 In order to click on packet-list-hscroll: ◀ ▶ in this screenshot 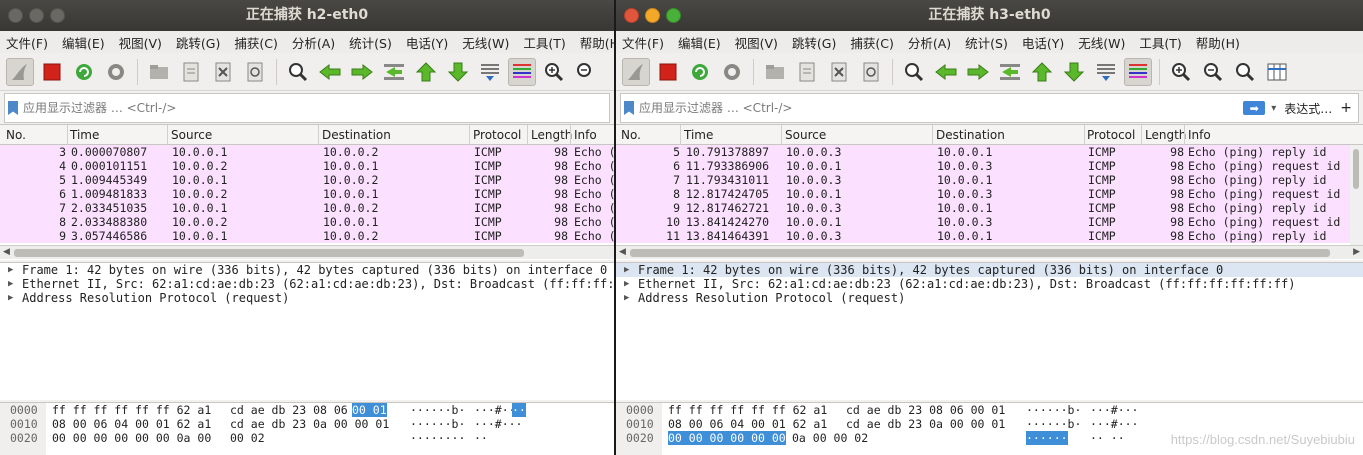, I will do `click(989, 252)`.